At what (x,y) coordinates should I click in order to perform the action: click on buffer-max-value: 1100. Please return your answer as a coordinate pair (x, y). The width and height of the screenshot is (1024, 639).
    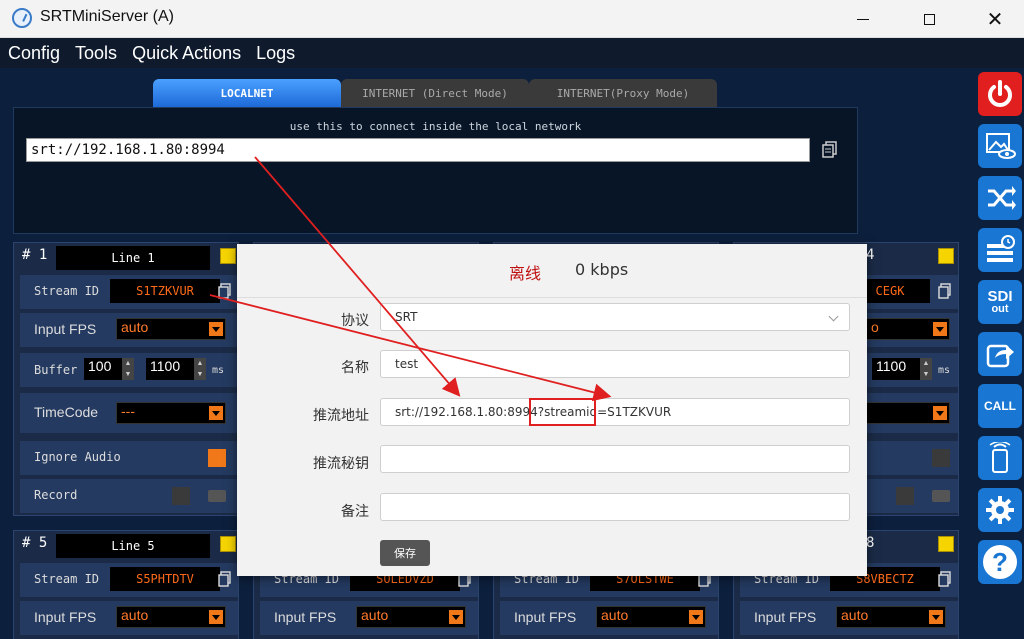
    Looking at the image, I should click on (165, 366).